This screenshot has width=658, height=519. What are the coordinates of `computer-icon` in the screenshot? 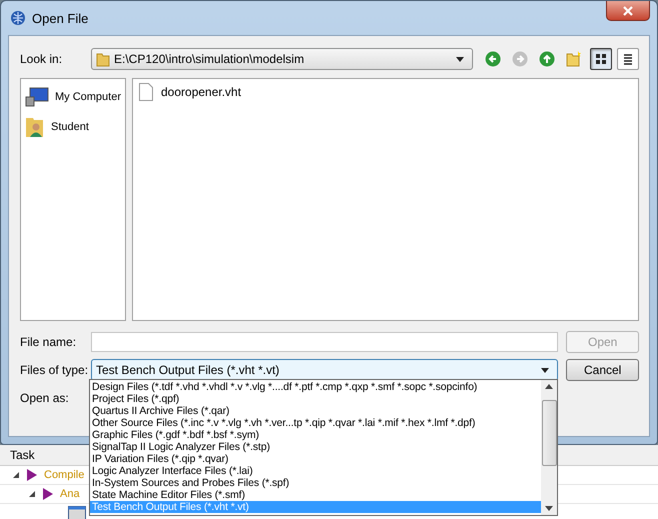 It's located at (37, 97).